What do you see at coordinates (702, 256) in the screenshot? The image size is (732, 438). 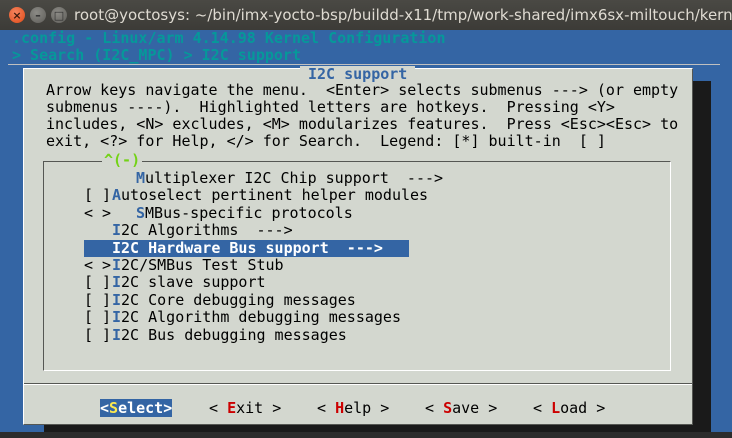 I see `dialog-shadow-right` at bounding box center [702, 256].